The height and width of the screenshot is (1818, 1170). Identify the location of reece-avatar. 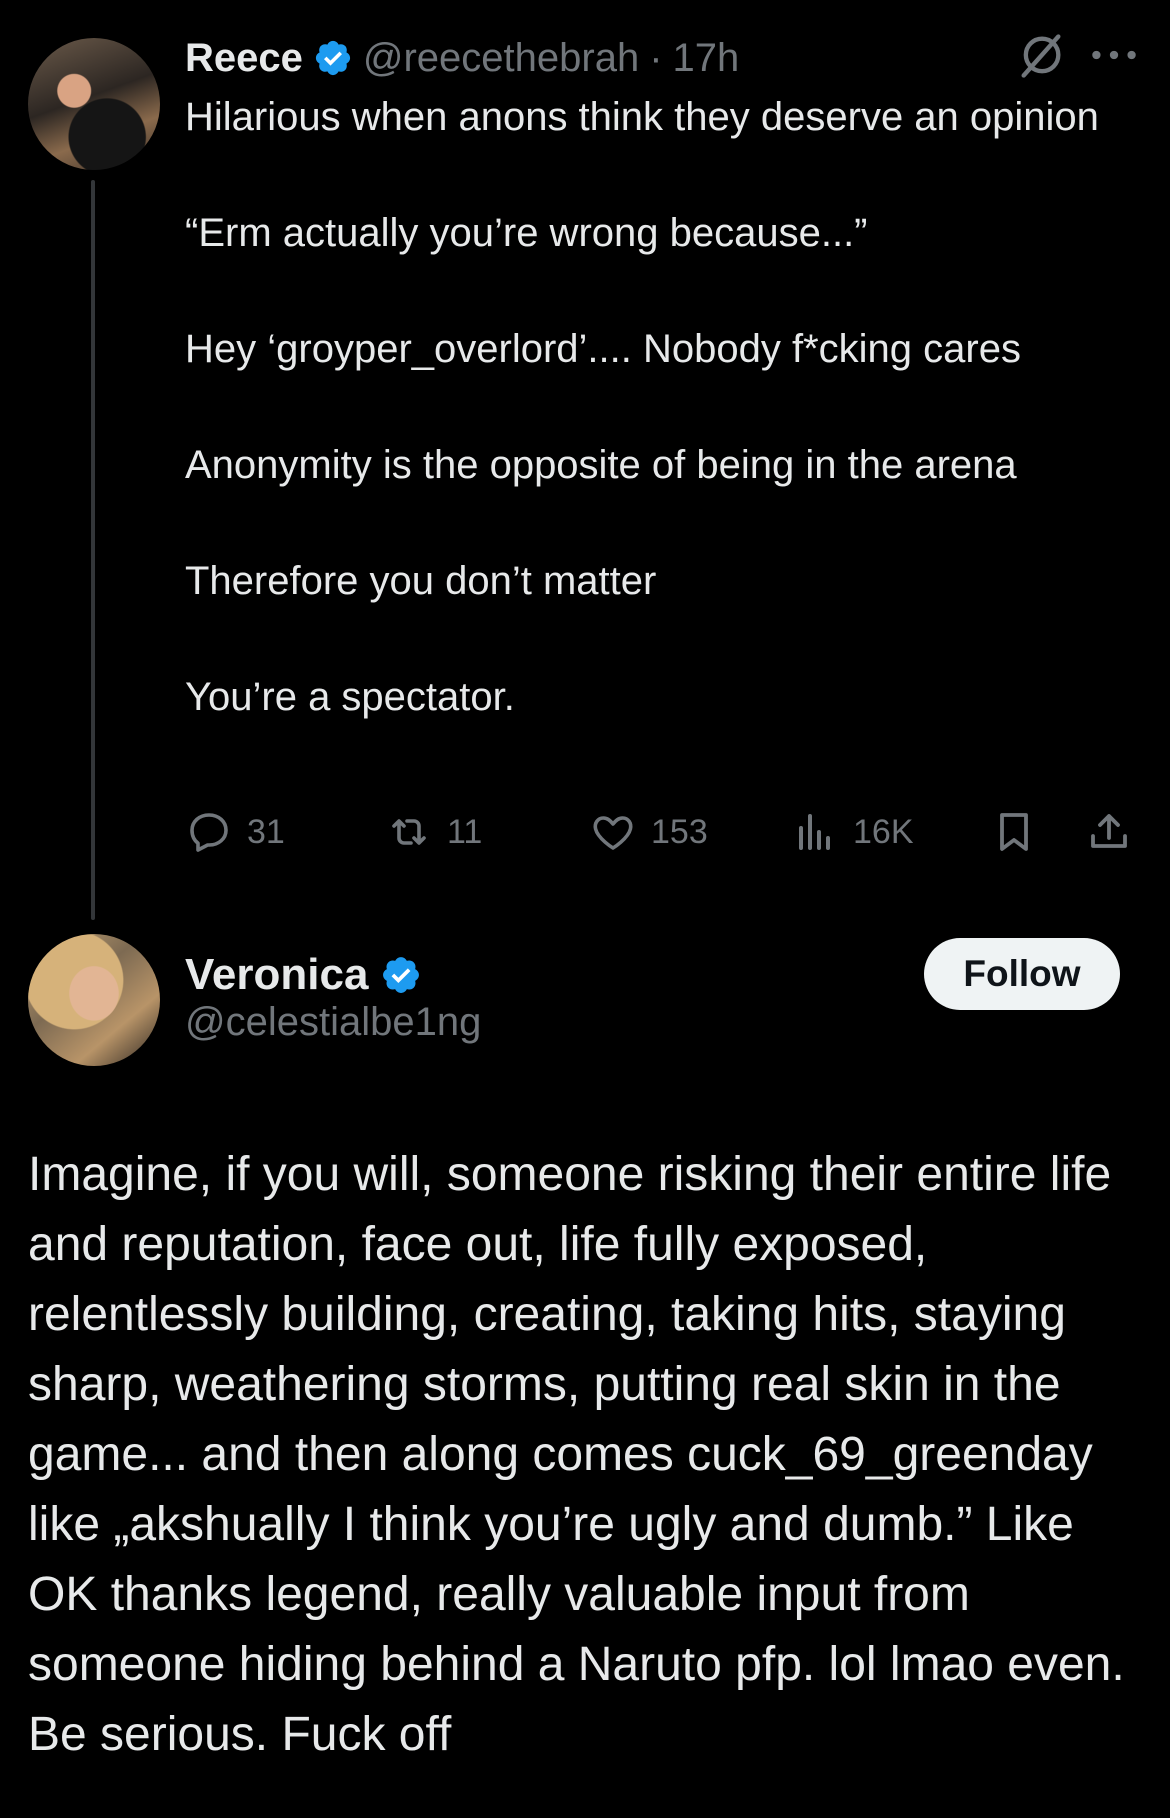
(94, 104).